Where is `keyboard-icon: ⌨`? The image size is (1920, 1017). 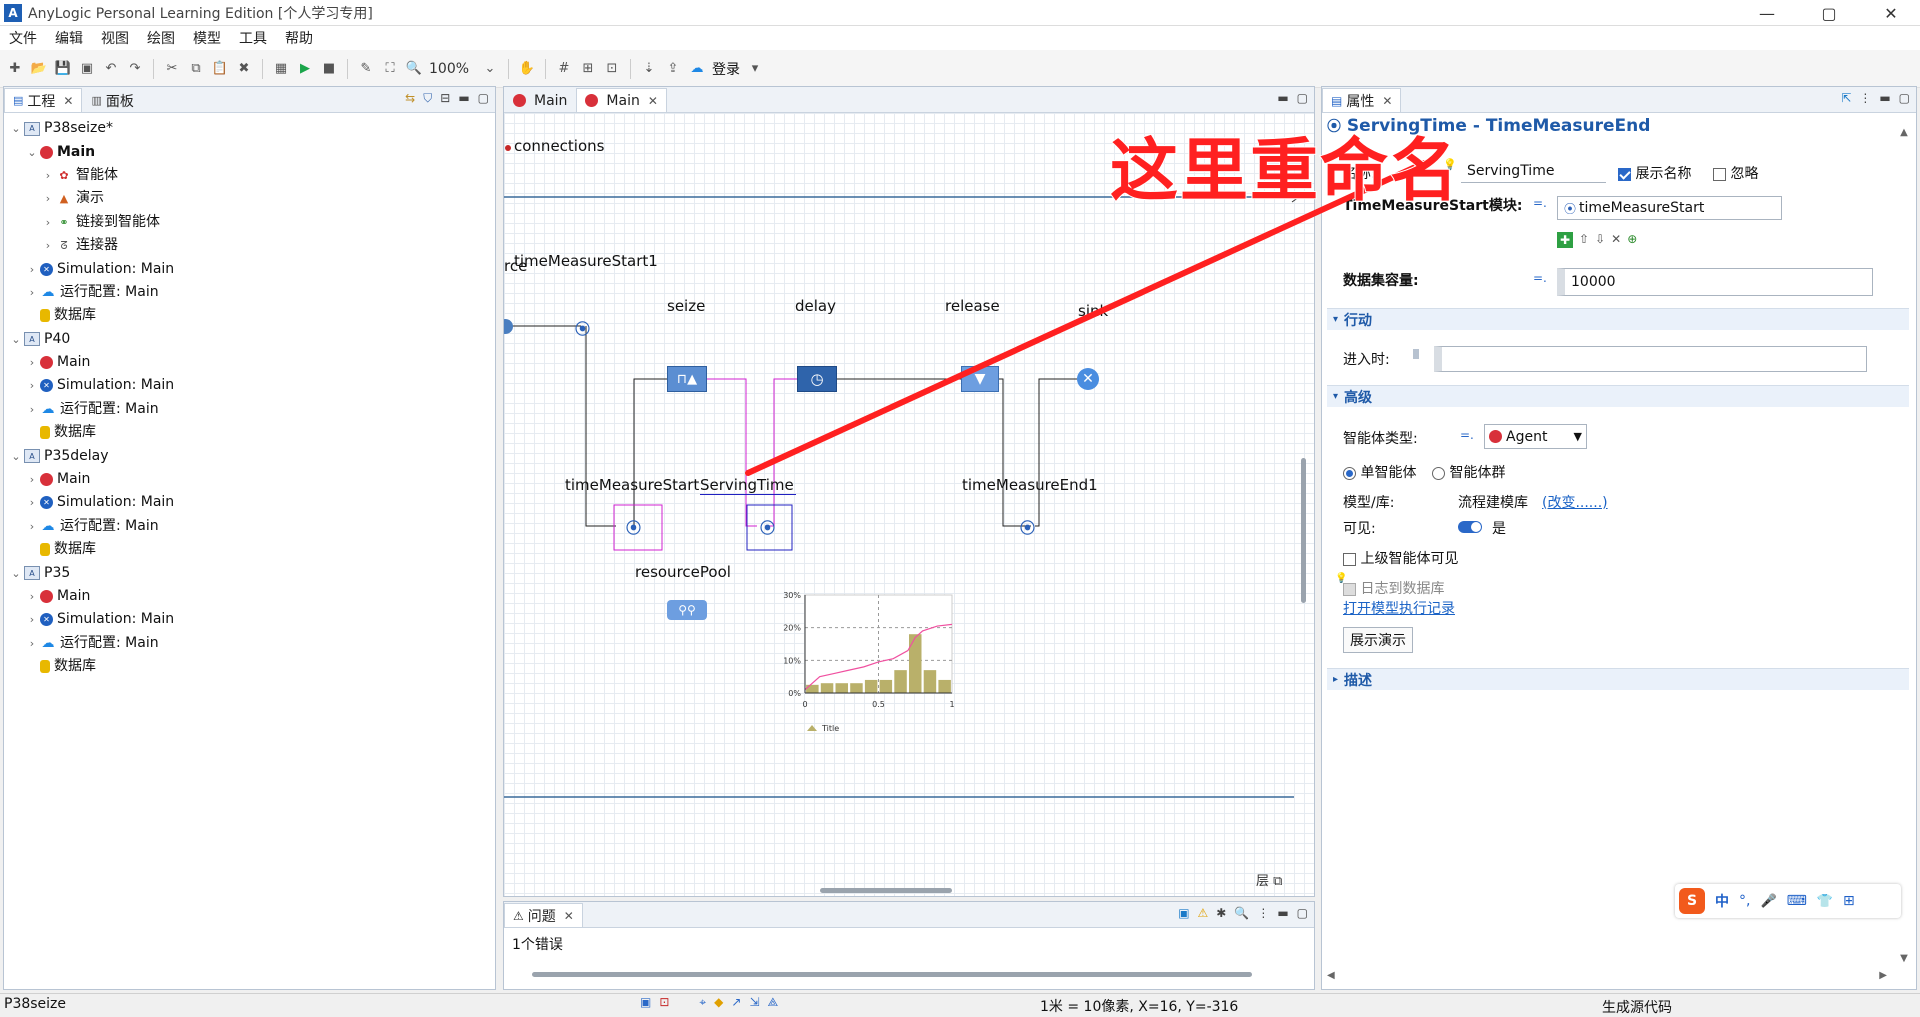
keyboard-icon: ⌨ is located at coordinates (1797, 901).